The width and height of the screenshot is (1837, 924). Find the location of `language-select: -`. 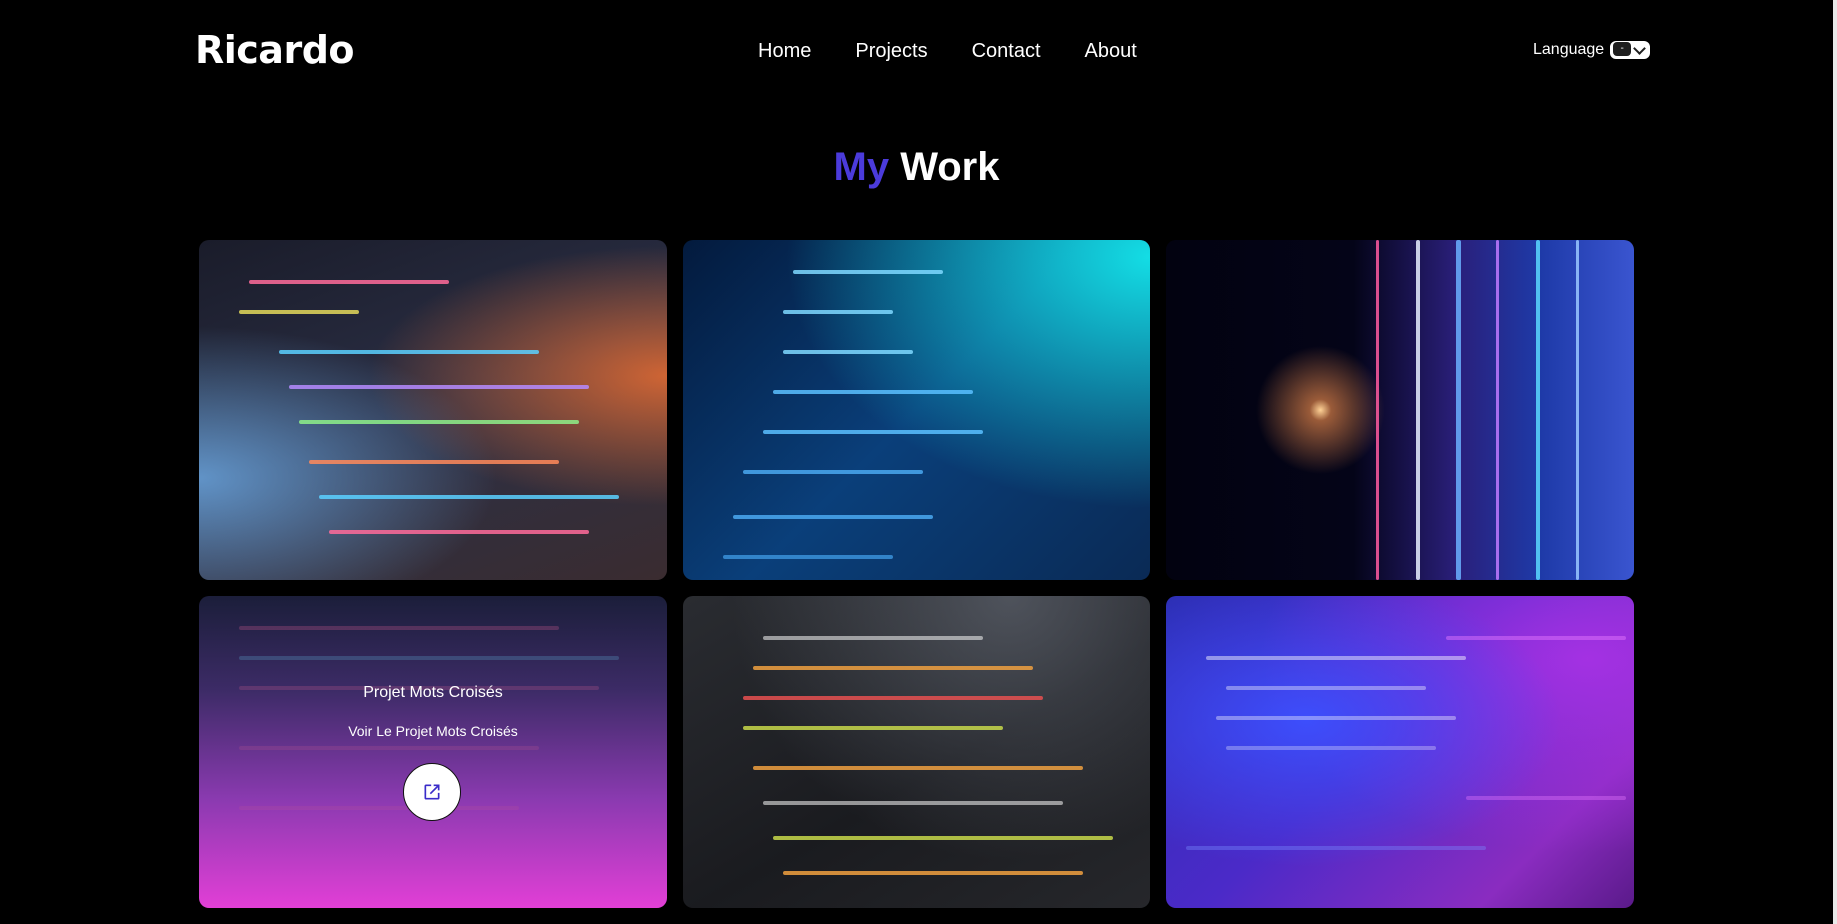

language-select: - is located at coordinates (1630, 50).